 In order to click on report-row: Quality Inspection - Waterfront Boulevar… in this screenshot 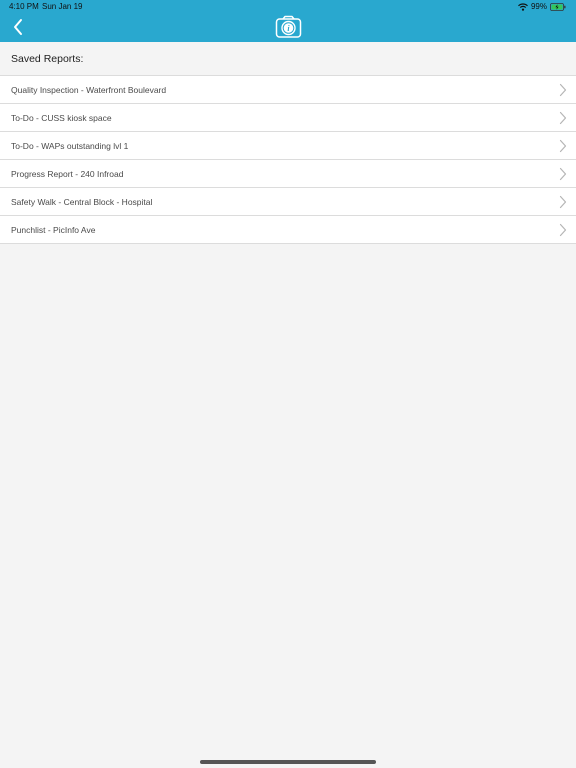, I will do `click(288, 90)`.